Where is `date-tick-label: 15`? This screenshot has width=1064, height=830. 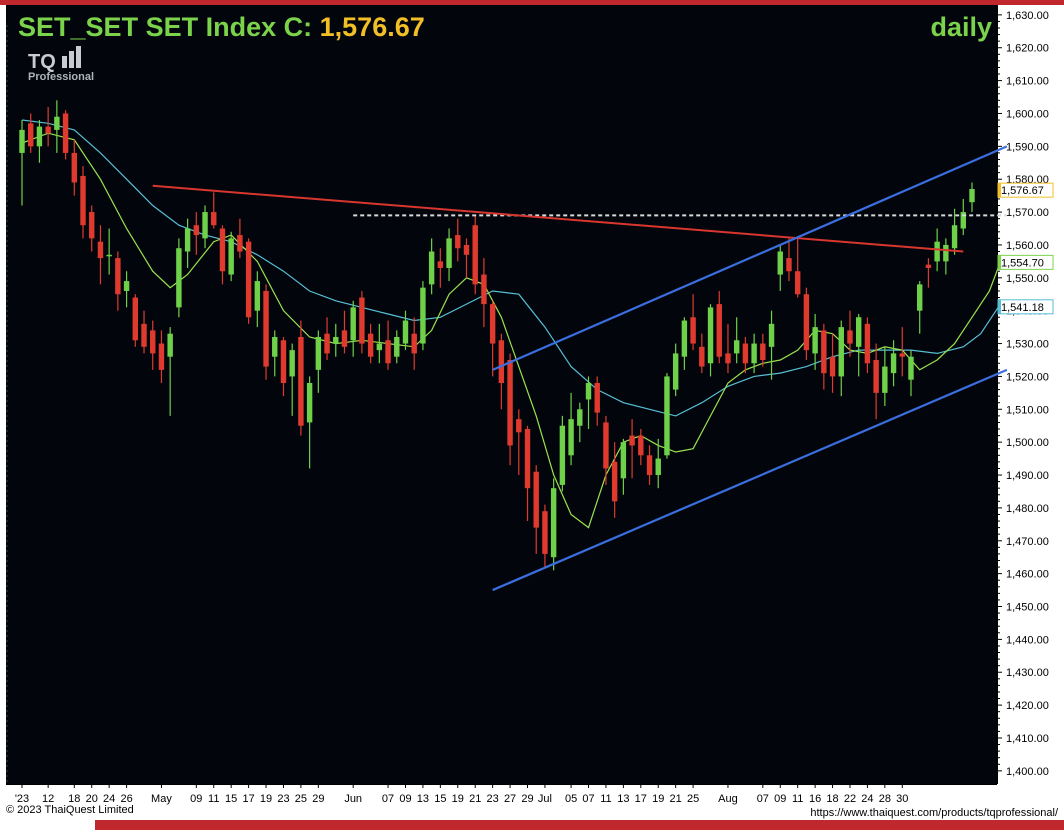 date-tick-label: 15 is located at coordinates (440, 799).